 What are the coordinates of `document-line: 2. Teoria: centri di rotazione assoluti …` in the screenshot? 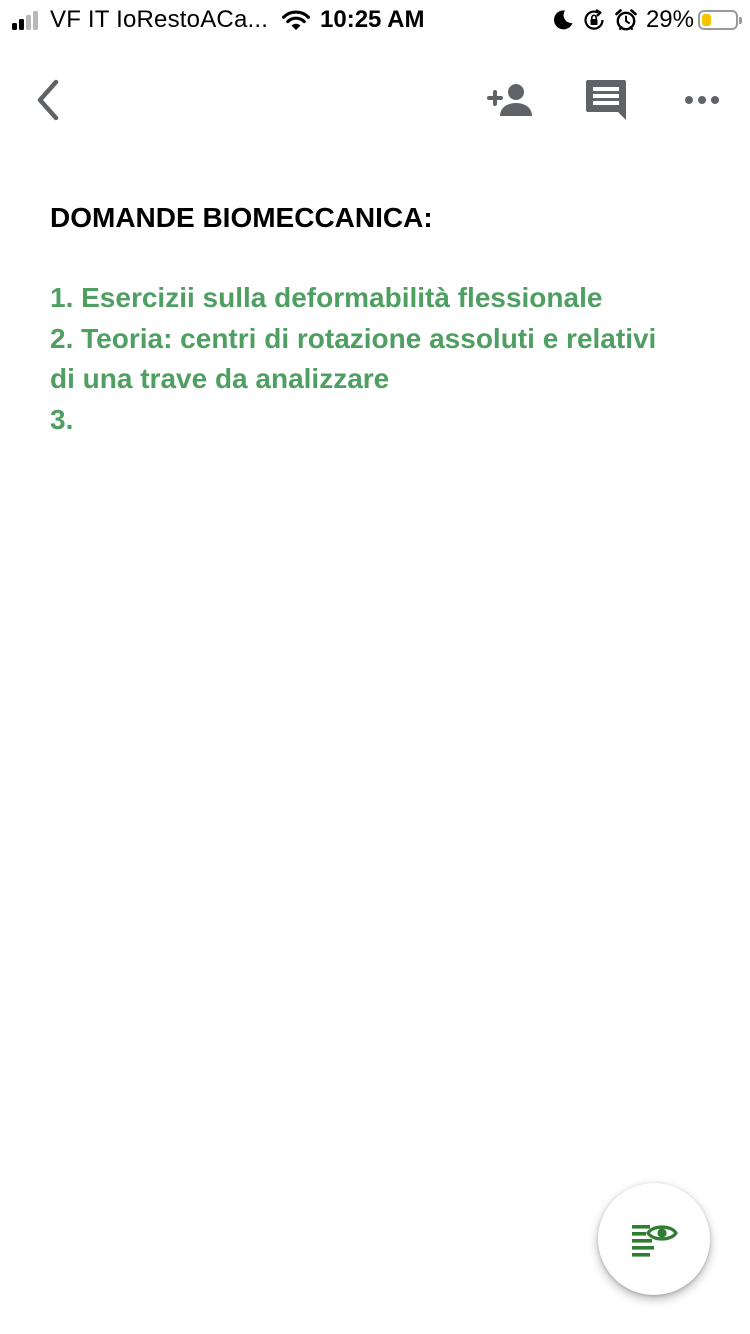 It's located at (353, 338).